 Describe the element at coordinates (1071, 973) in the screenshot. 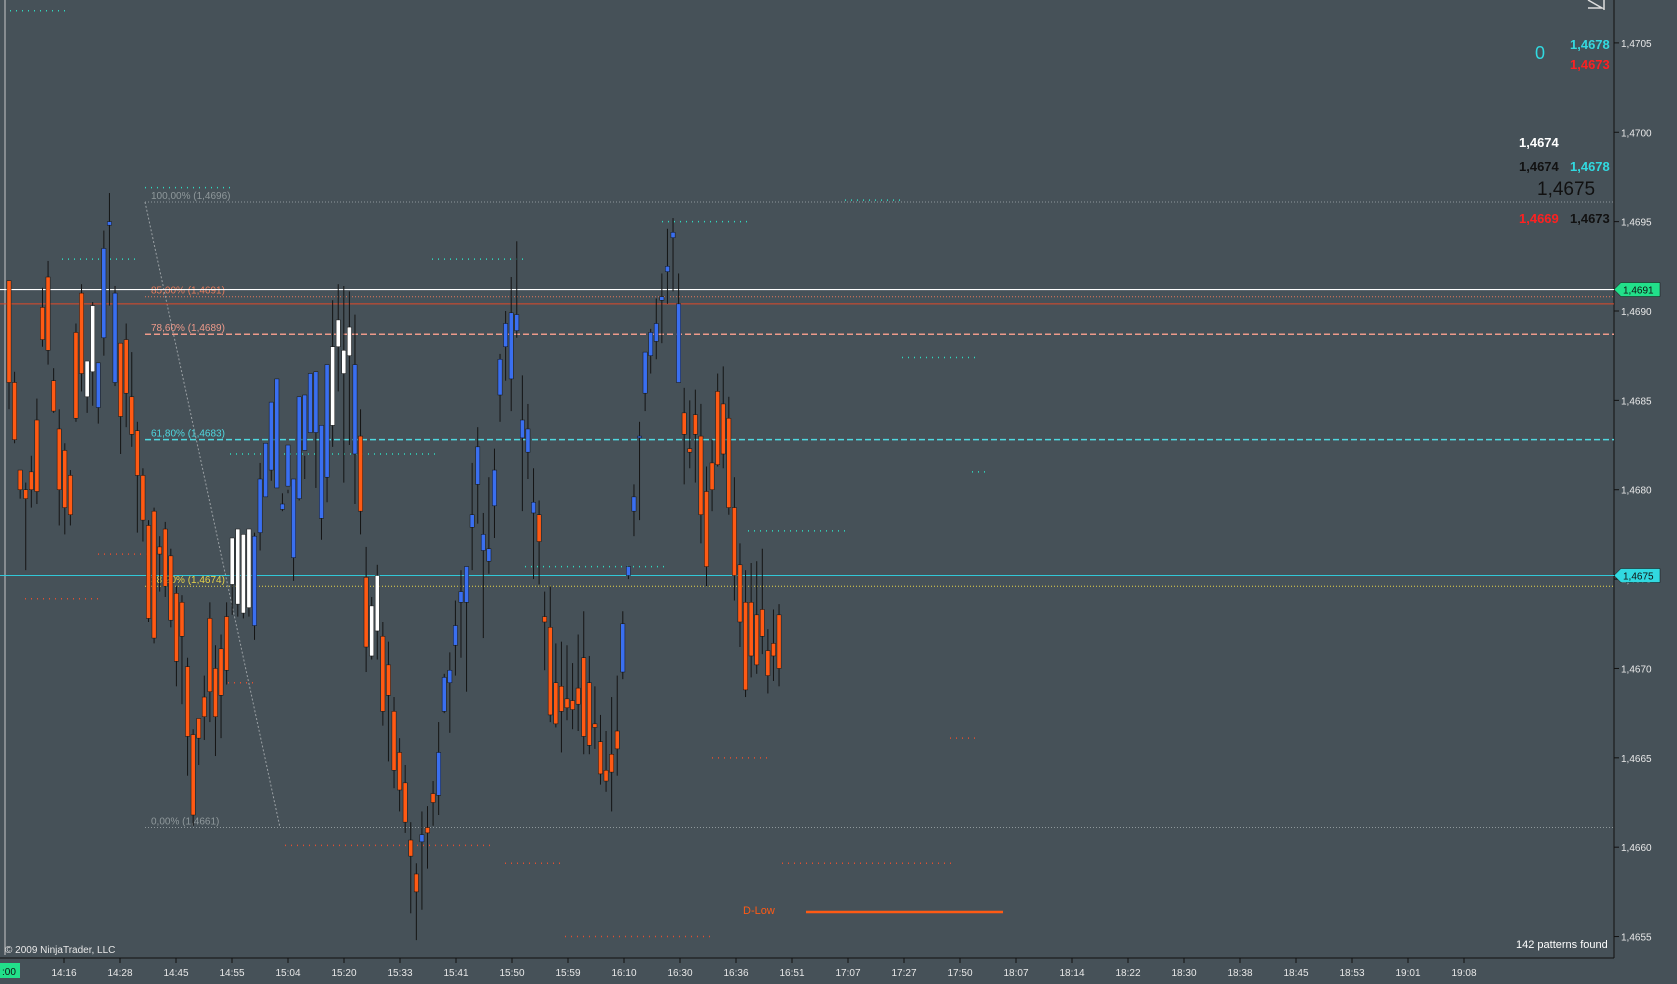

I see `x-tick-label: 18:14` at that location.